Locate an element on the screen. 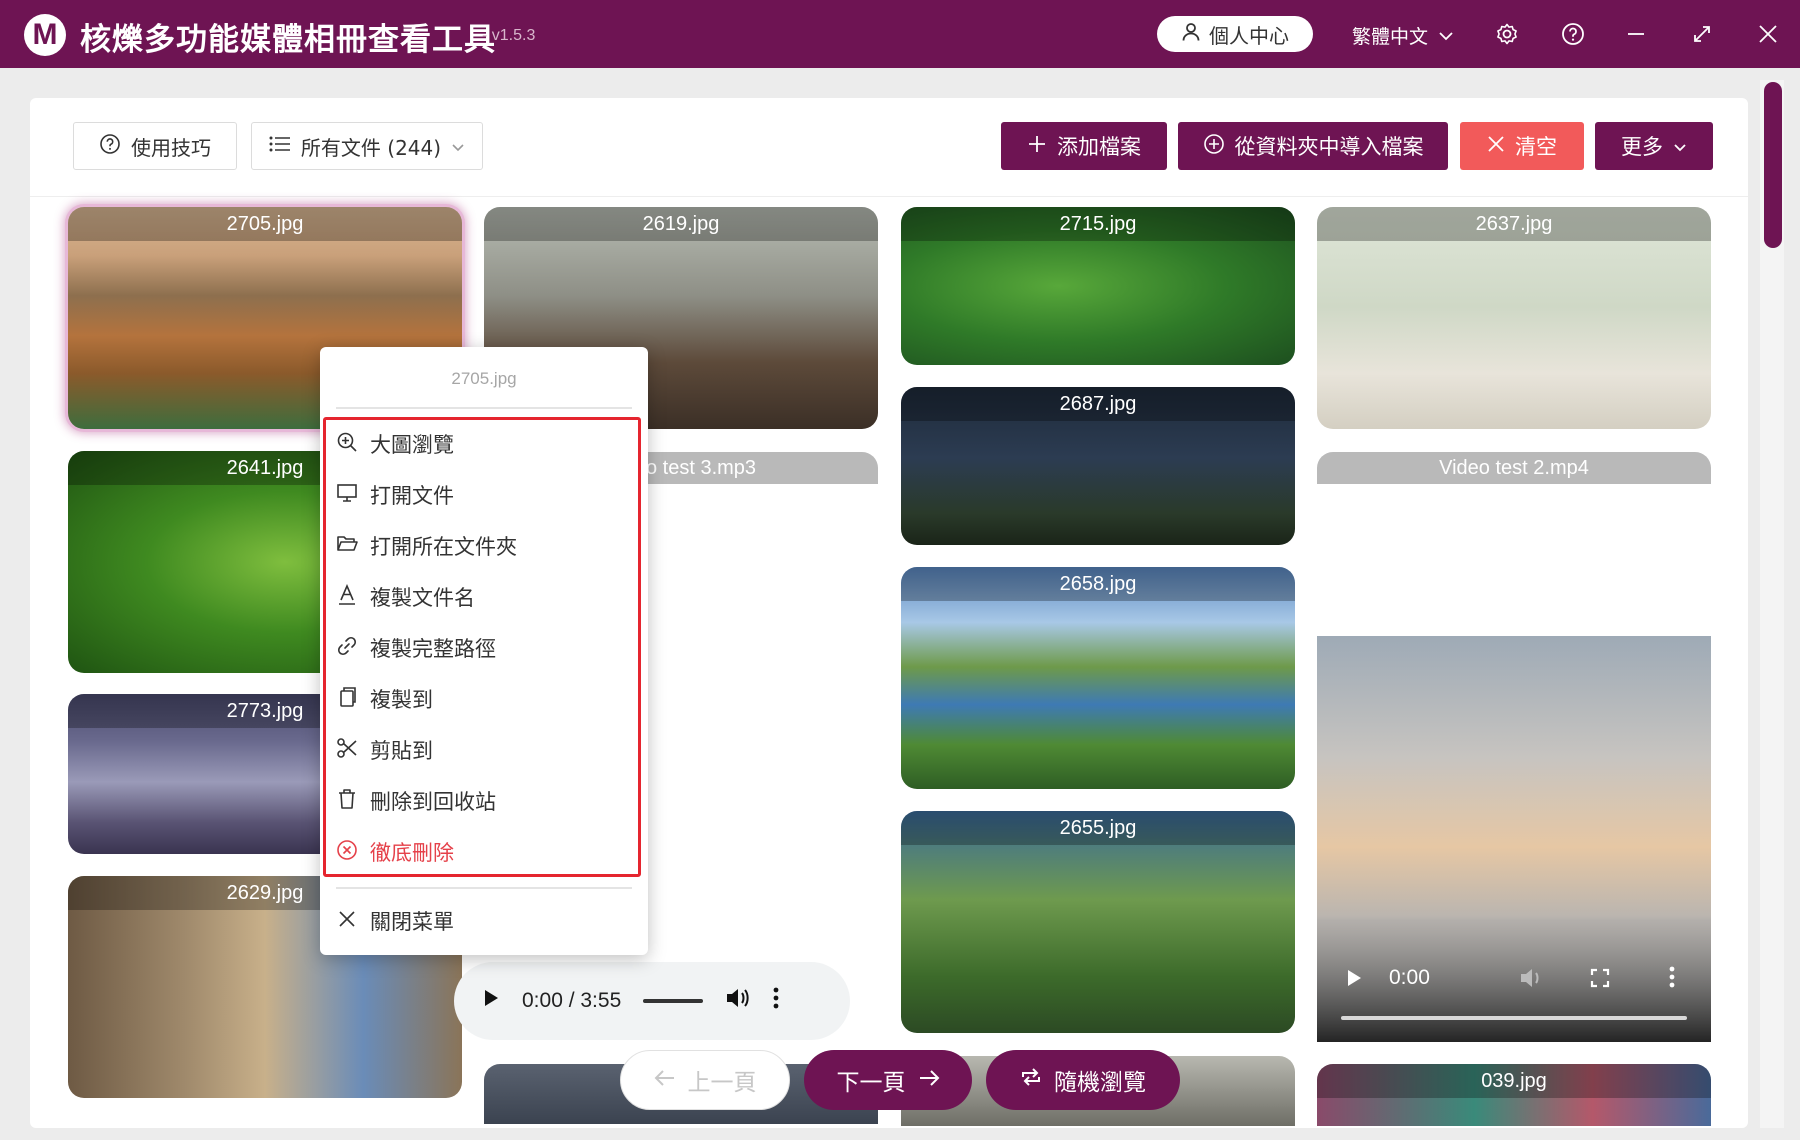 The height and width of the screenshot is (1140, 1800). menu-item-copy-full-path: 複製完整路徑 is located at coordinates (476, 648).